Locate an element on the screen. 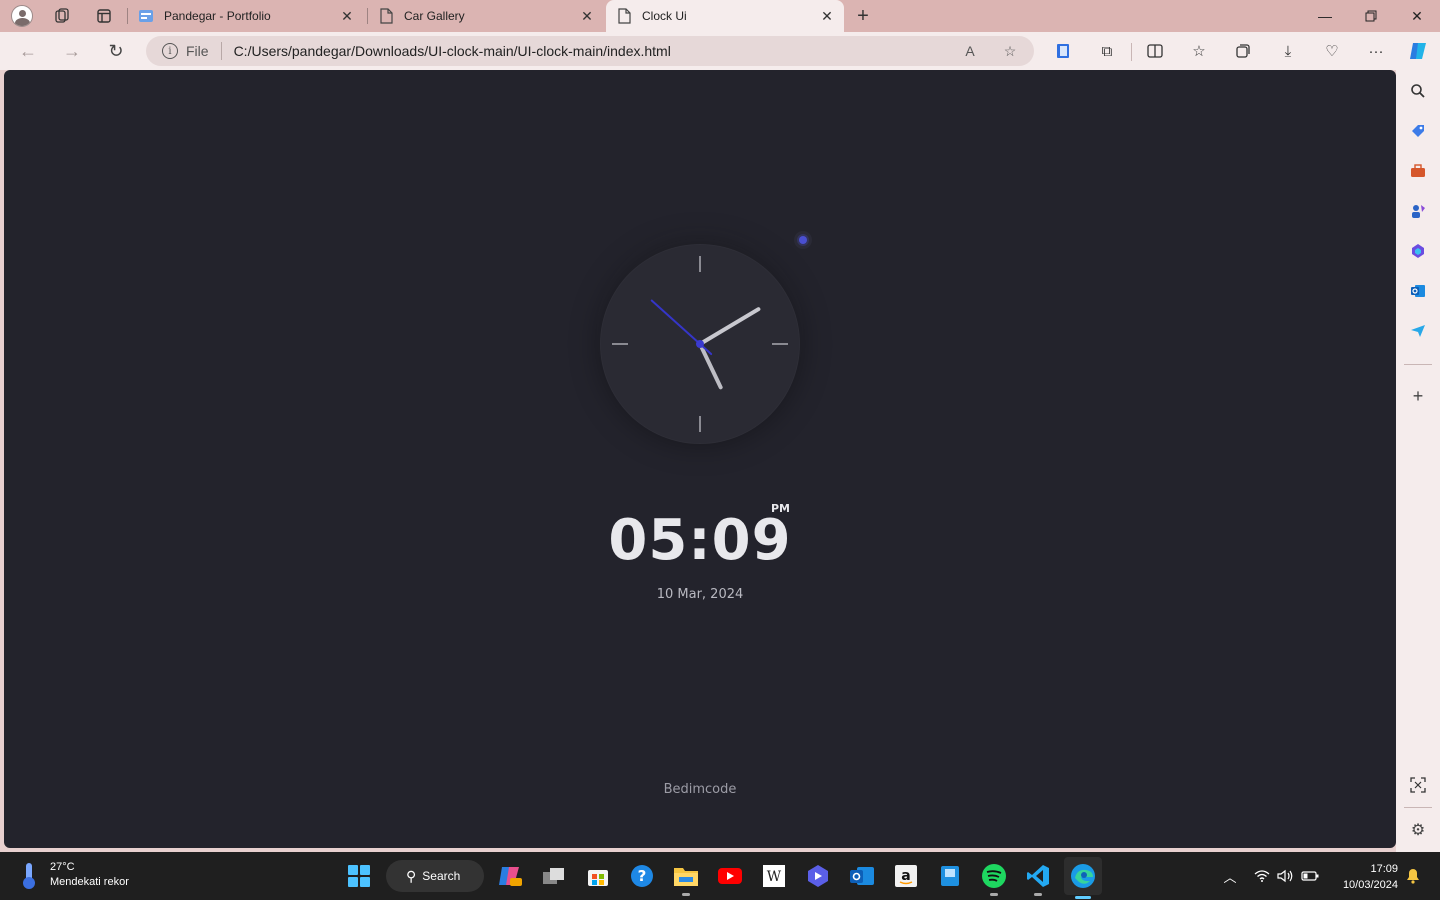 The image size is (1440, 900). show-hidden-icons-icon: ︿ is located at coordinates (1230, 876).